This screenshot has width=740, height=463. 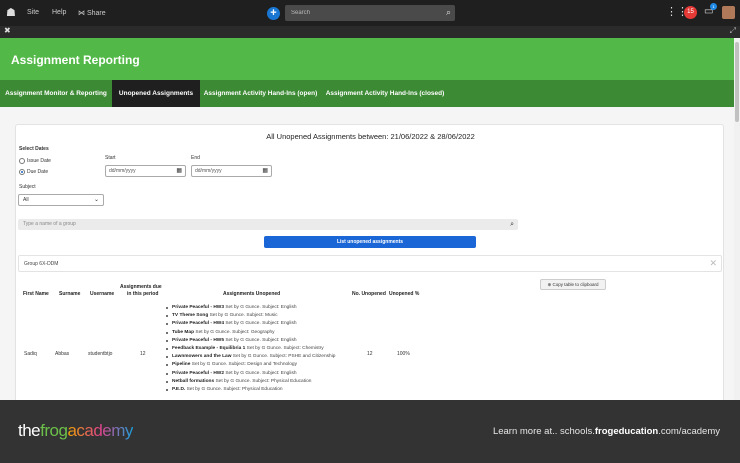 What do you see at coordinates (96, 200) in the screenshot?
I see `chevron-down-icon: ⌄` at bounding box center [96, 200].